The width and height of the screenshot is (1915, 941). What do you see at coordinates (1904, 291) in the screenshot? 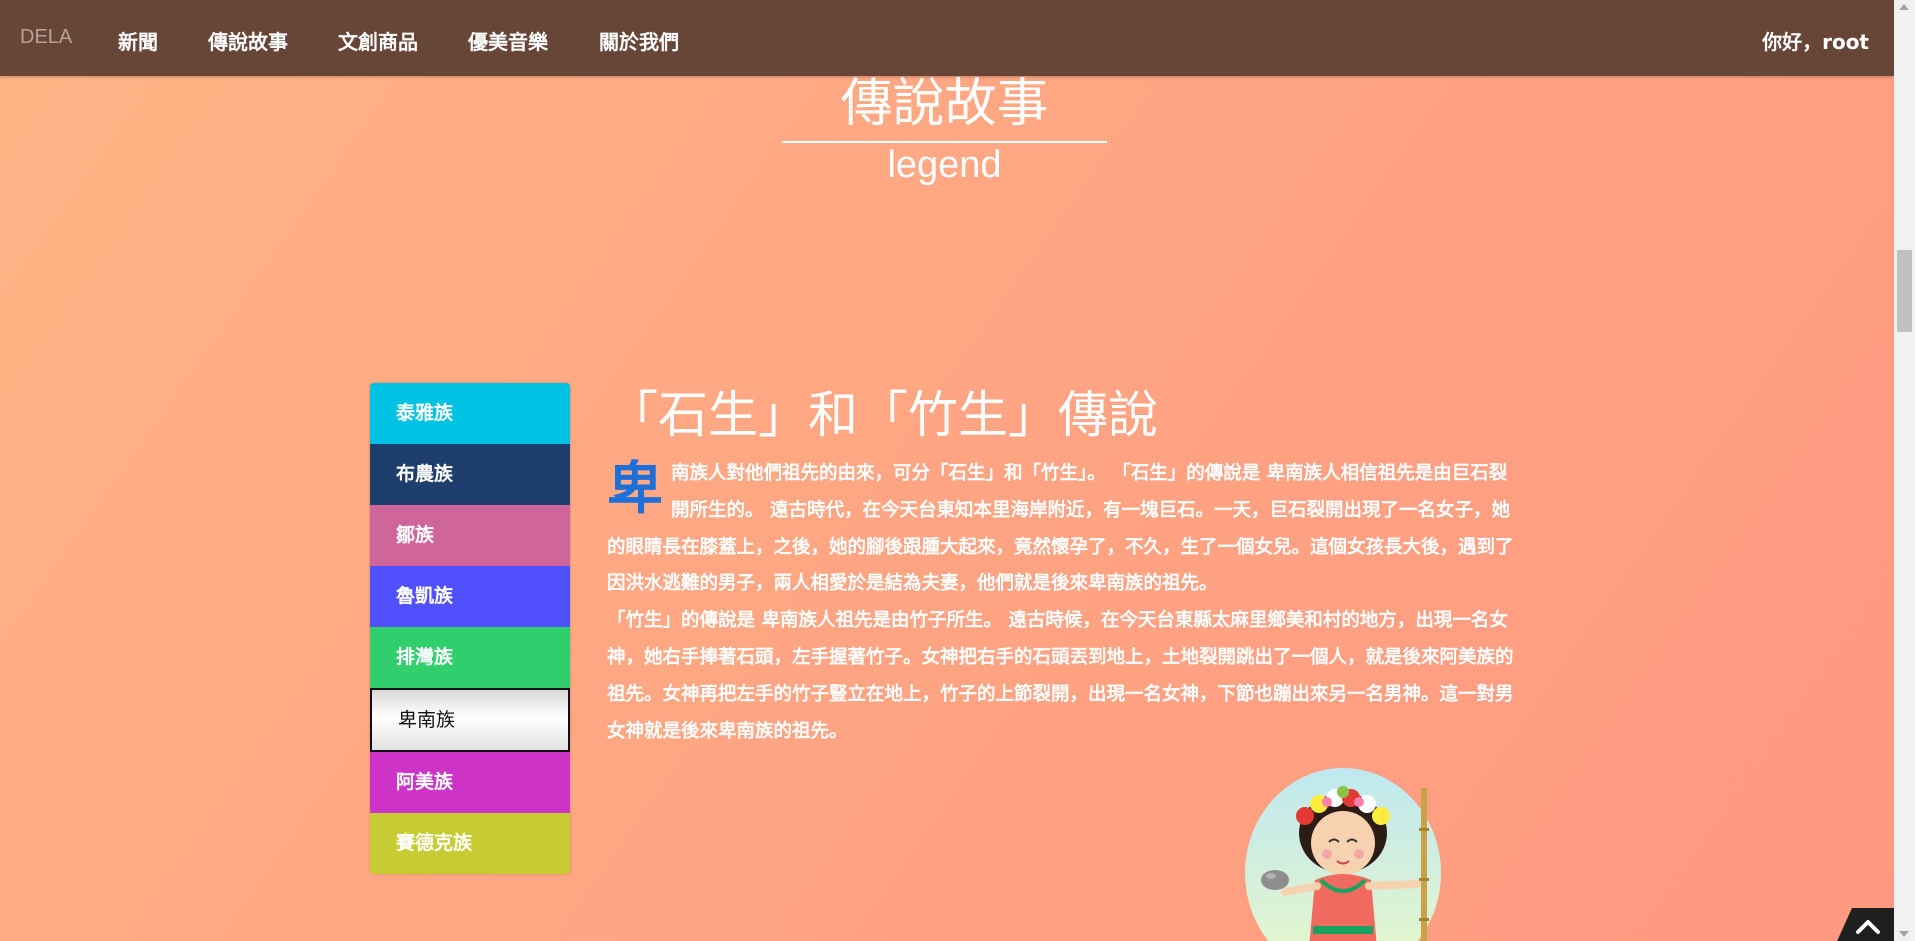
I see `scrollbar-thumb` at bounding box center [1904, 291].